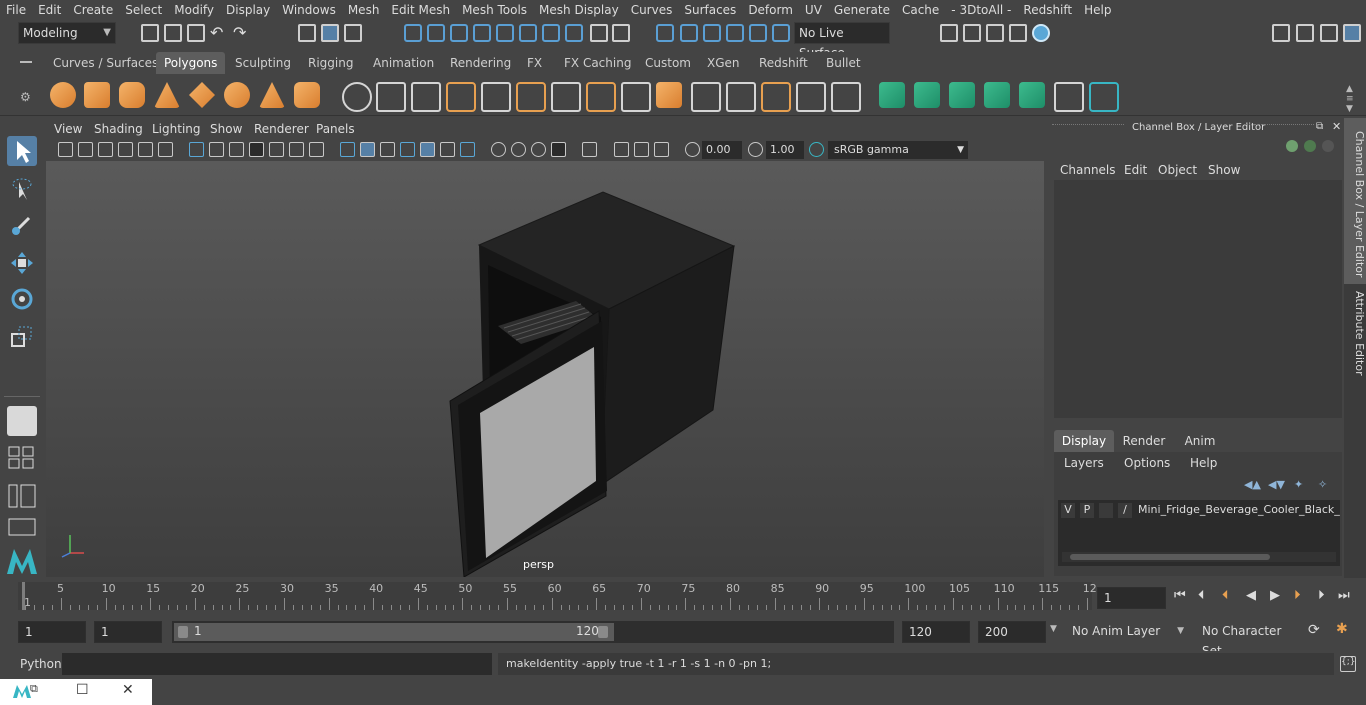 The image size is (1366, 705). What do you see at coordinates (216, 32) in the screenshot?
I see `undo-icon: ↶` at bounding box center [216, 32].